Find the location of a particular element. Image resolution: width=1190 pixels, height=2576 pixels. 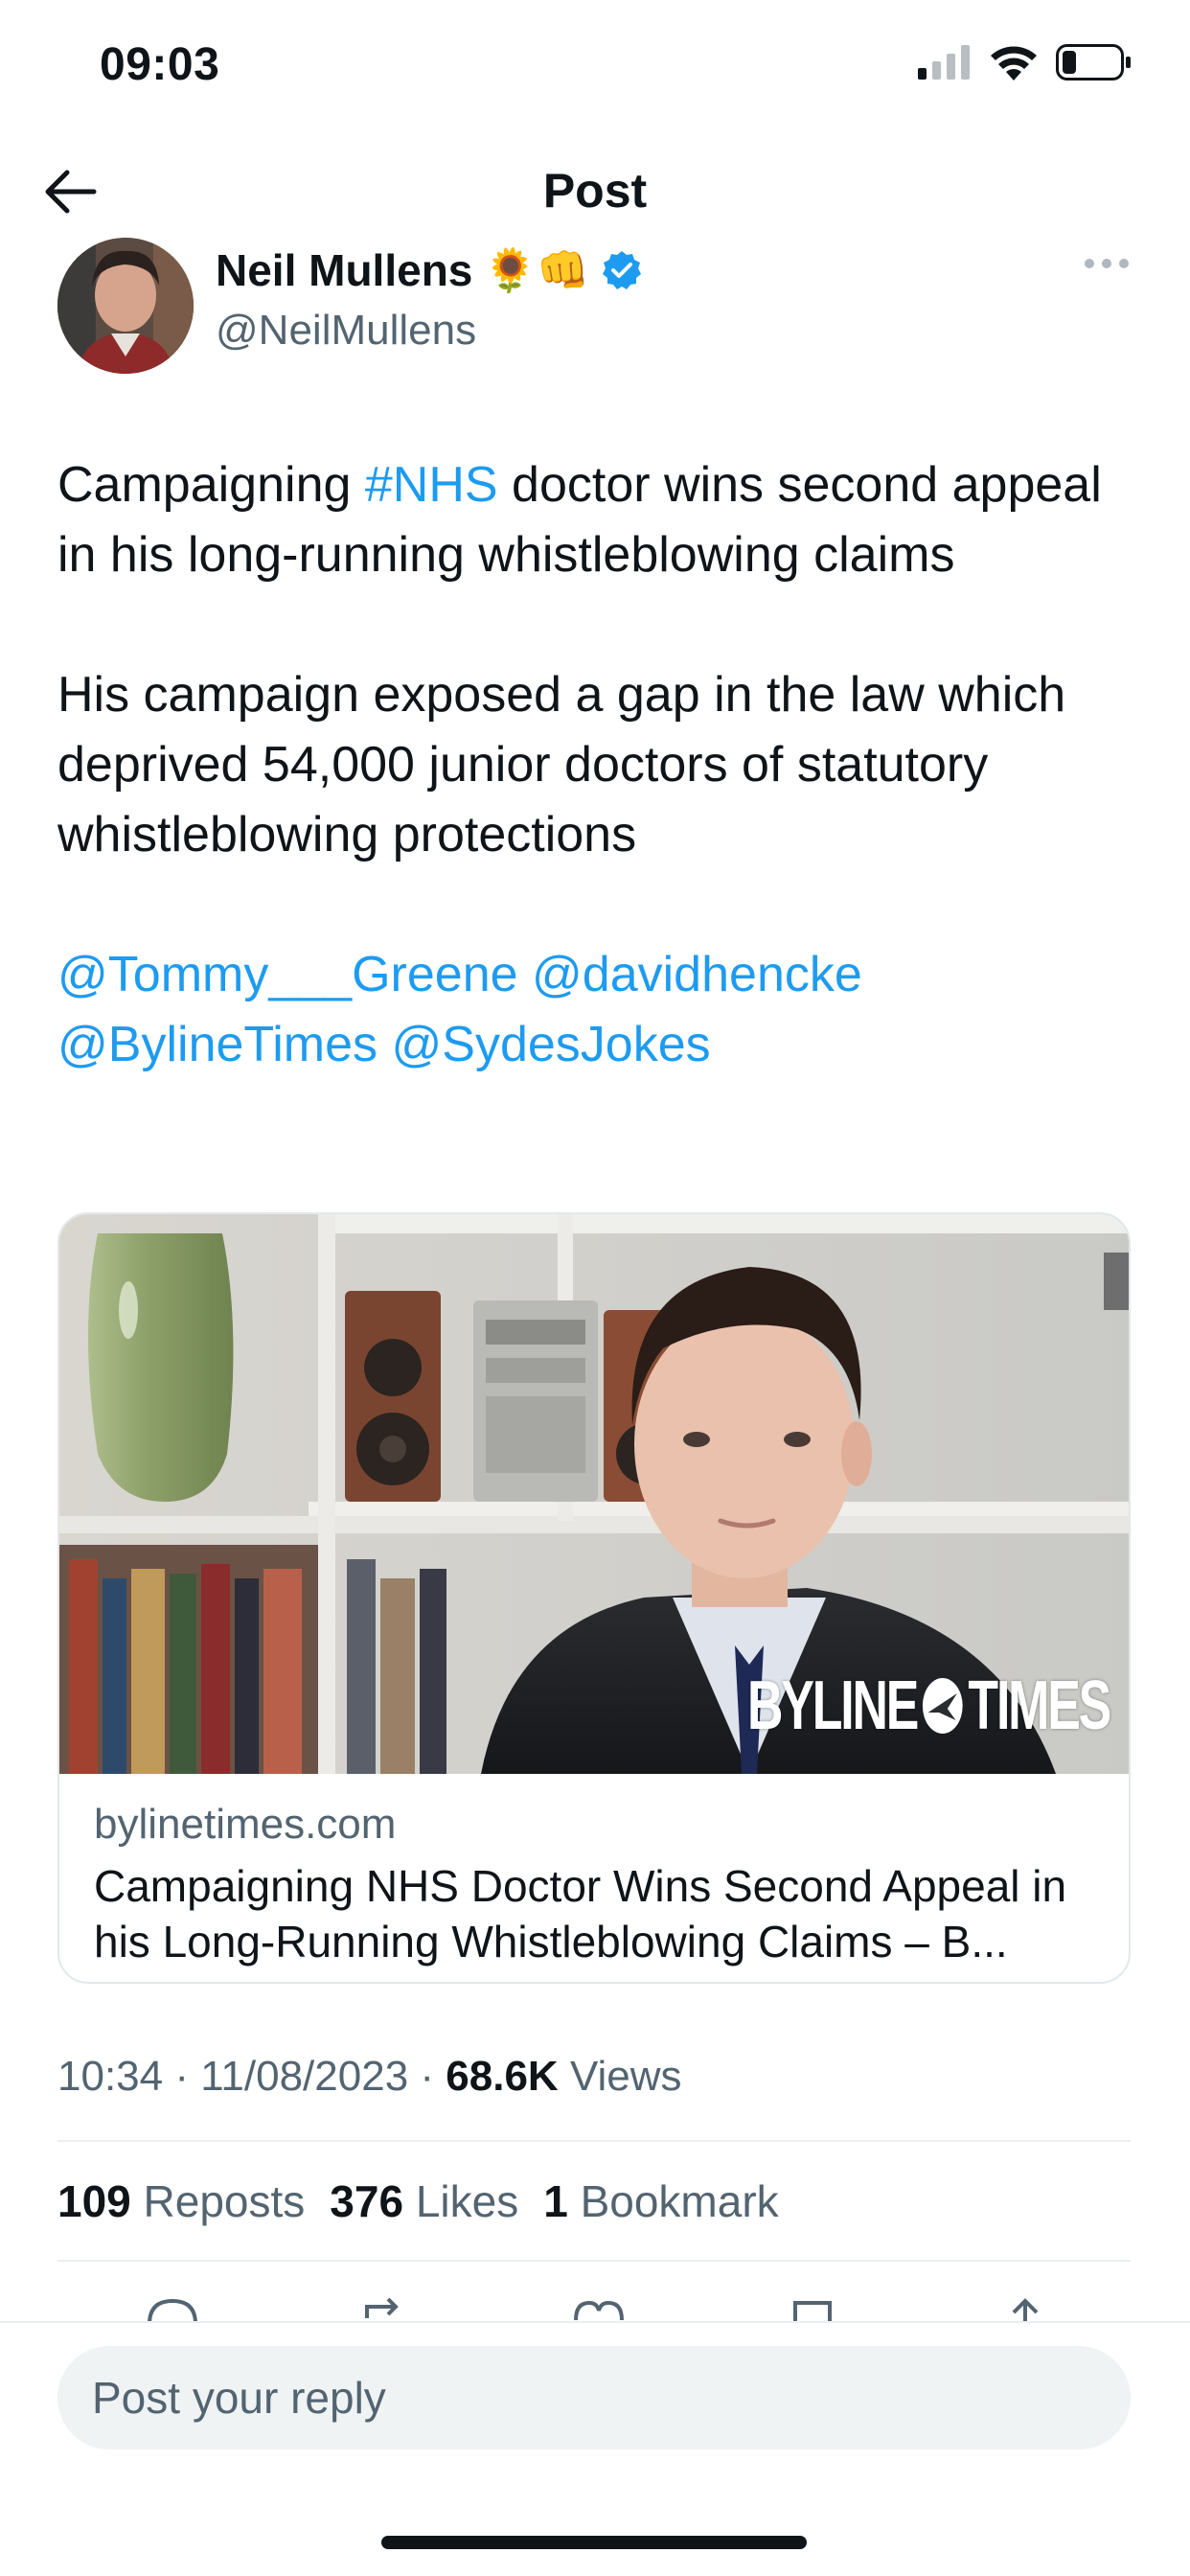

byline-times-watermark: BYLINE TIMES is located at coordinates (929, 1706).